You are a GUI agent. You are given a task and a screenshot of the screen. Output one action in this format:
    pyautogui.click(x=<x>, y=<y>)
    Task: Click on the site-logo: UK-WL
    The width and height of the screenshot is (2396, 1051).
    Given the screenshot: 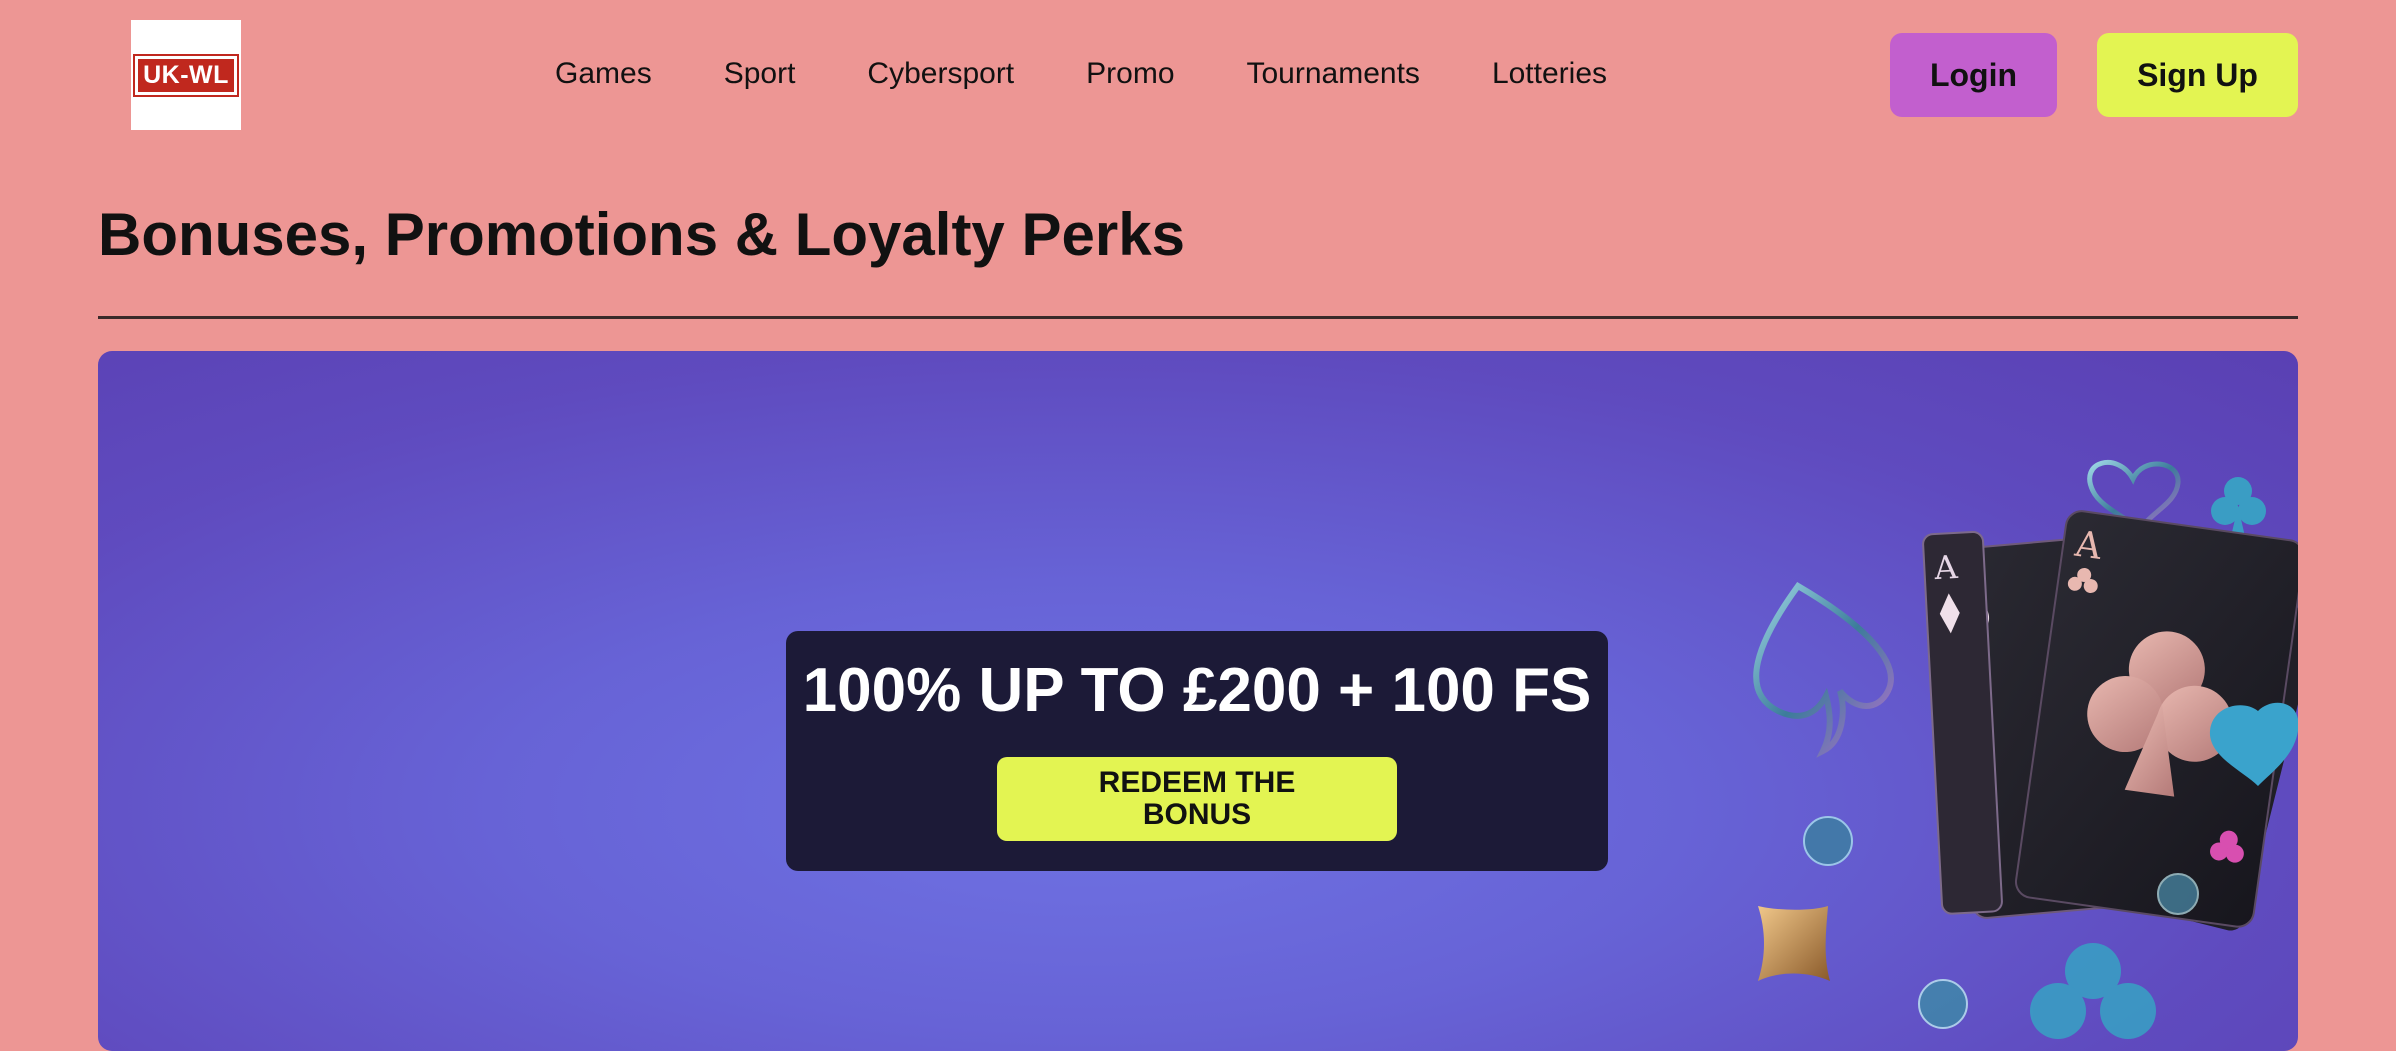 What is the action you would take?
    pyautogui.click(x=186, y=75)
    